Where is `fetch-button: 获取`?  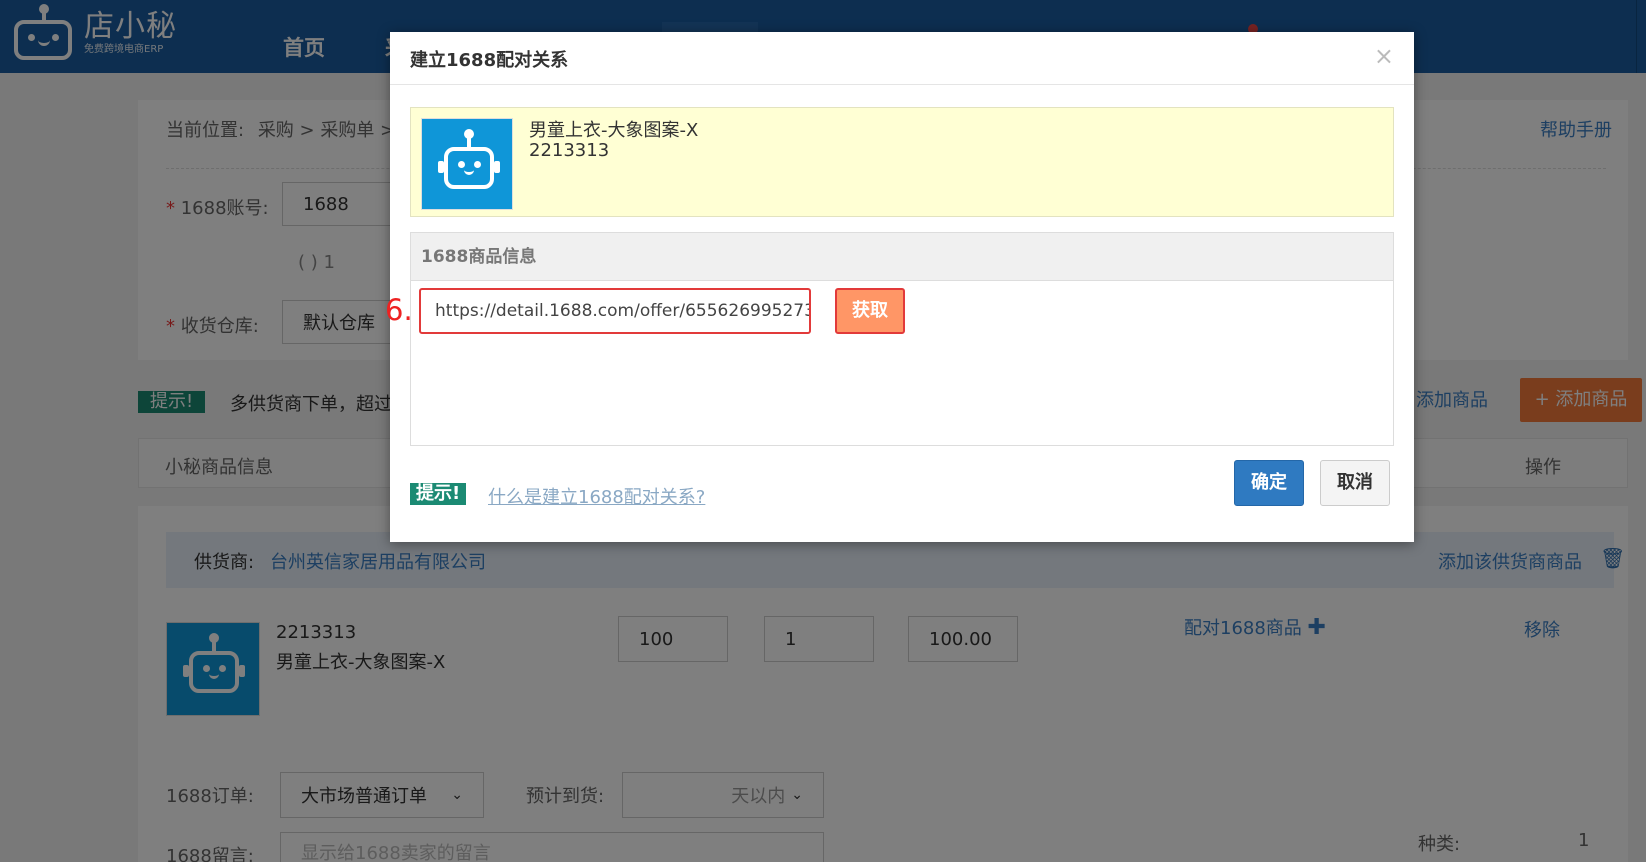 fetch-button: 获取 is located at coordinates (870, 311).